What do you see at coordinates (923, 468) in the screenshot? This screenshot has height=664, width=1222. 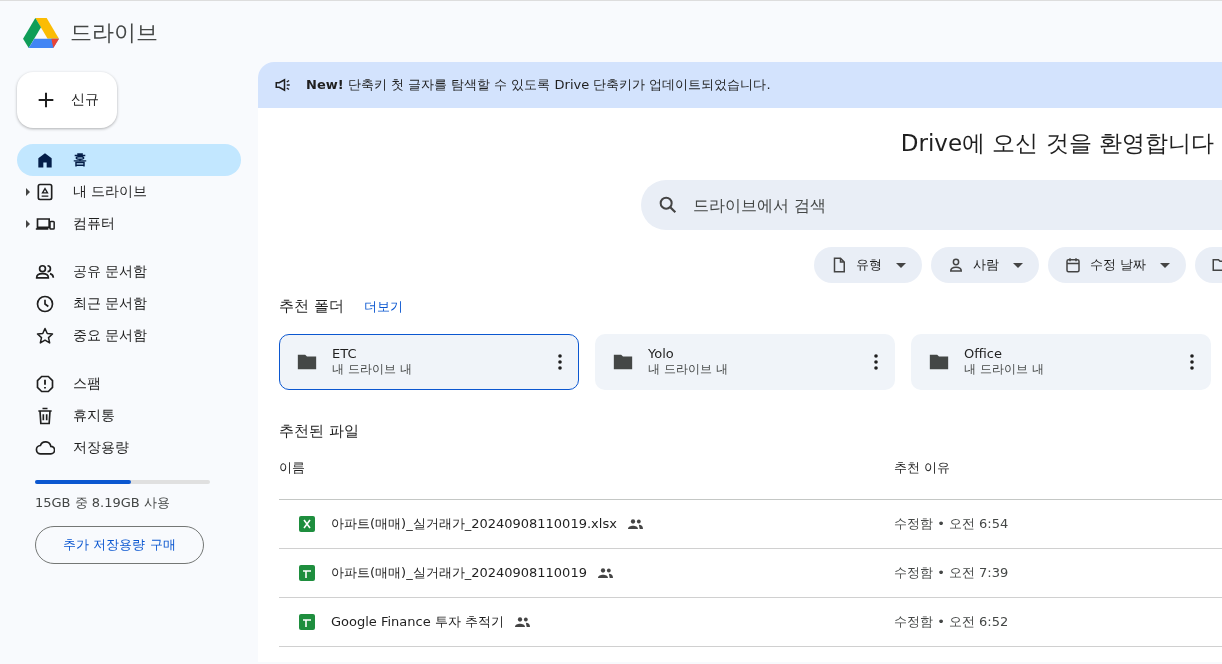 I see `column-header: 추천 이유` at bounding box center [923, 468].